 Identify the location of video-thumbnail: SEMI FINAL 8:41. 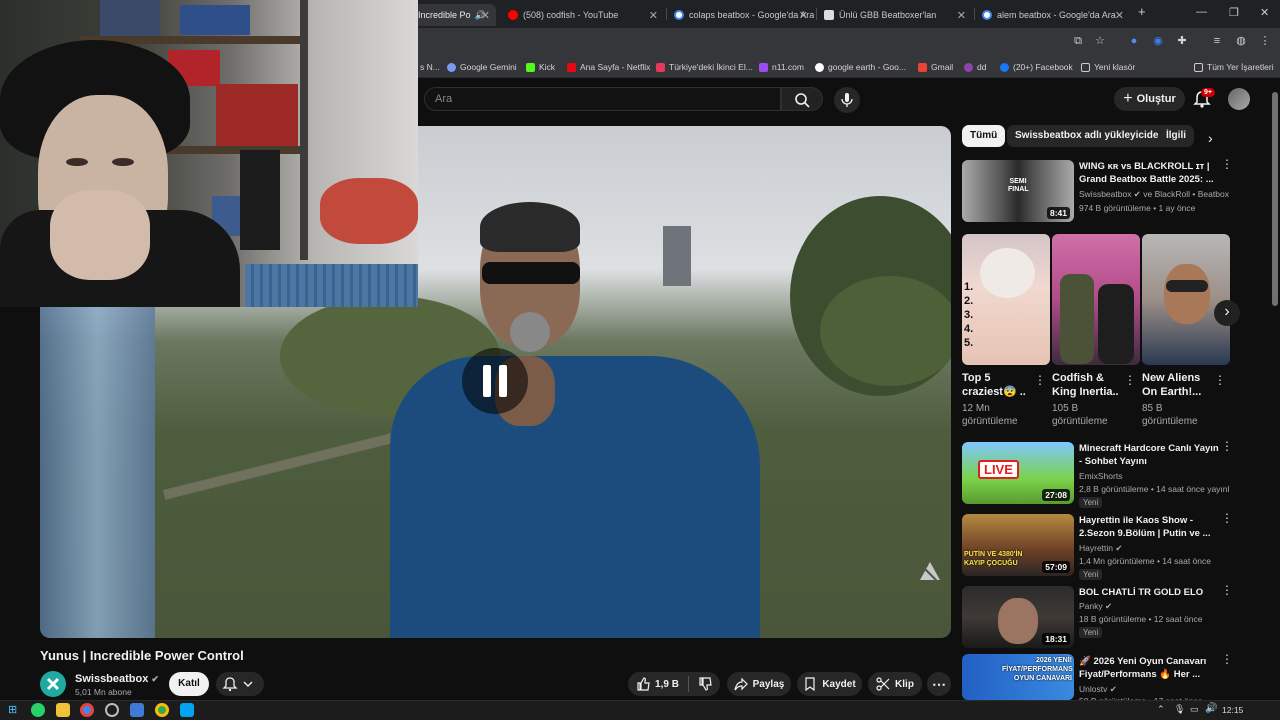
(1018, 191).